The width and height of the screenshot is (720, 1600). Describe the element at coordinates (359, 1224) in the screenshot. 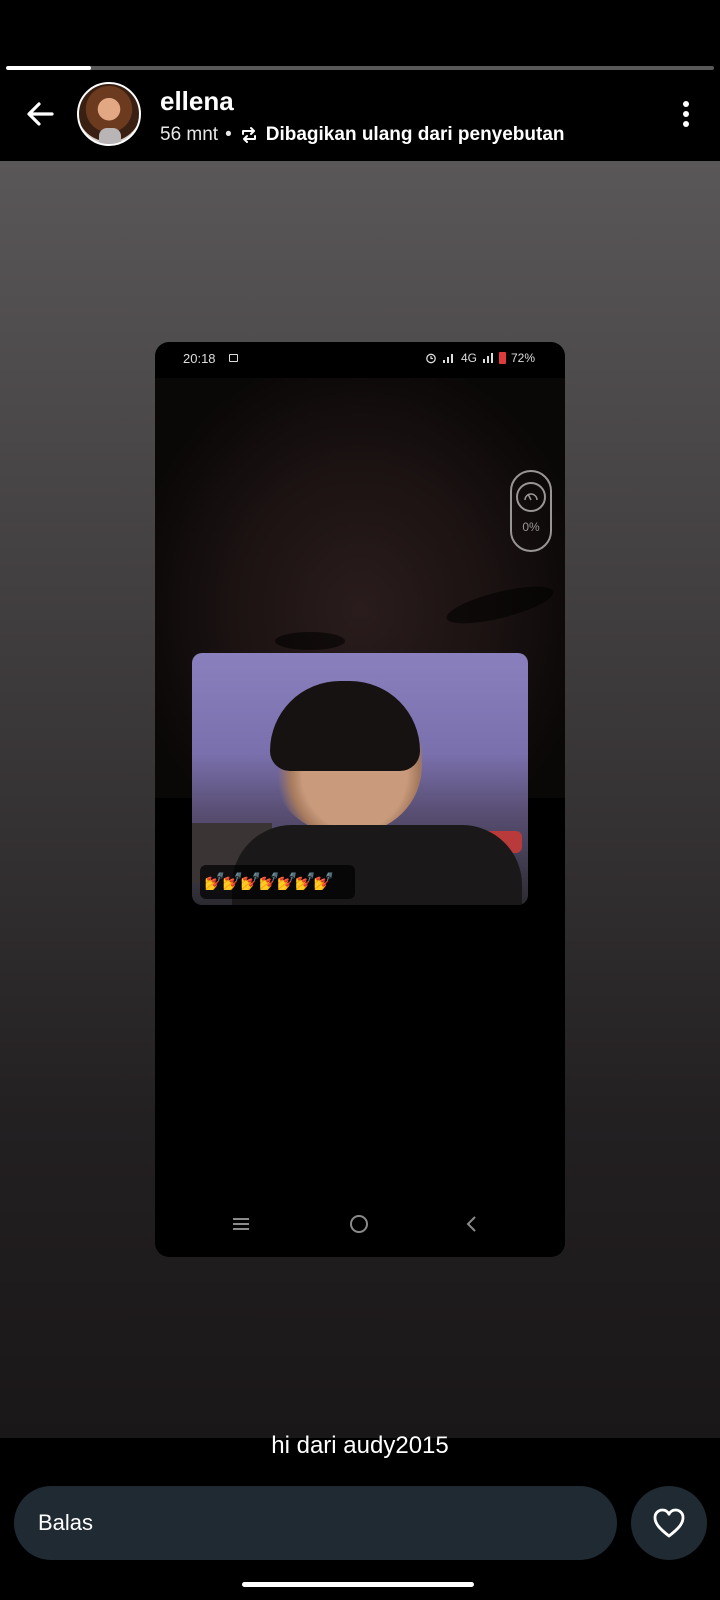

I see `home-icon` at that location.